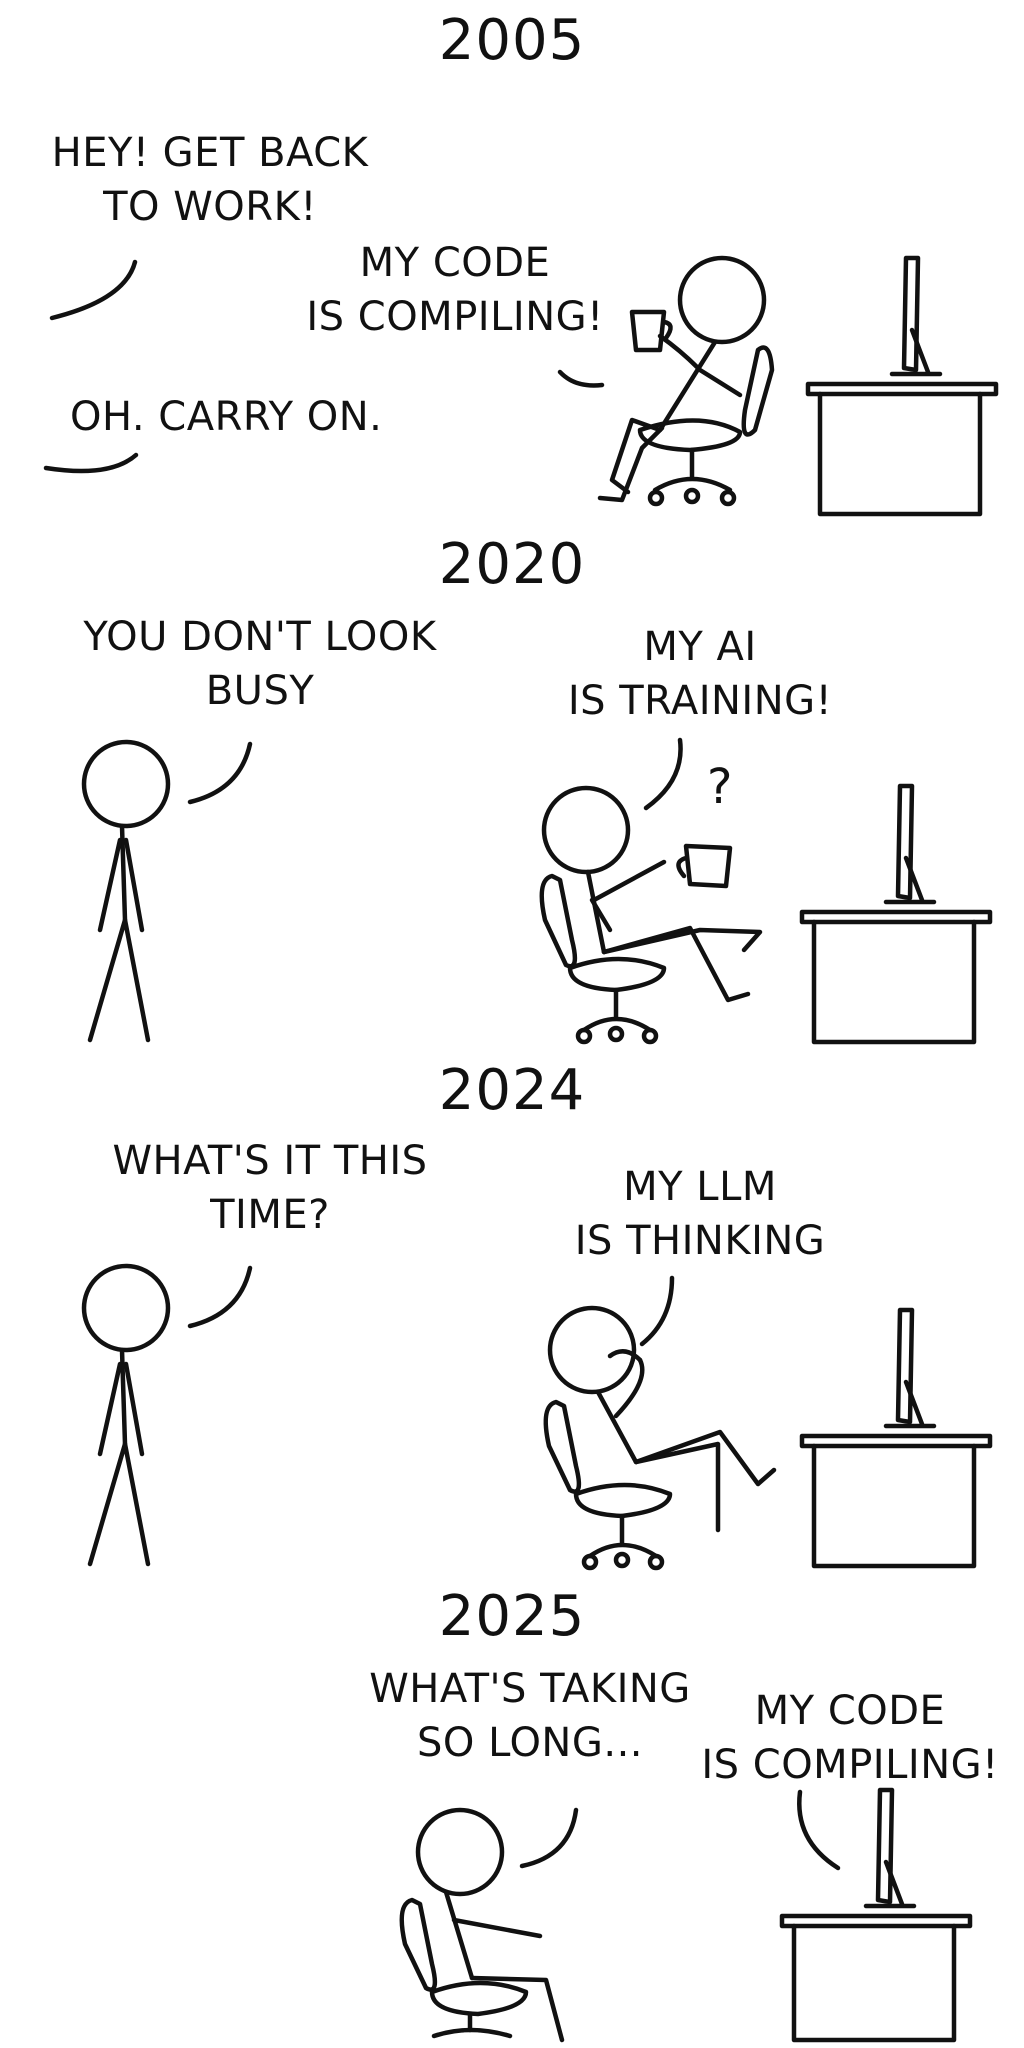 The width and height of the screenshot is (1024, 2048). I want to click on monitor-icon, so click(885, 1846).